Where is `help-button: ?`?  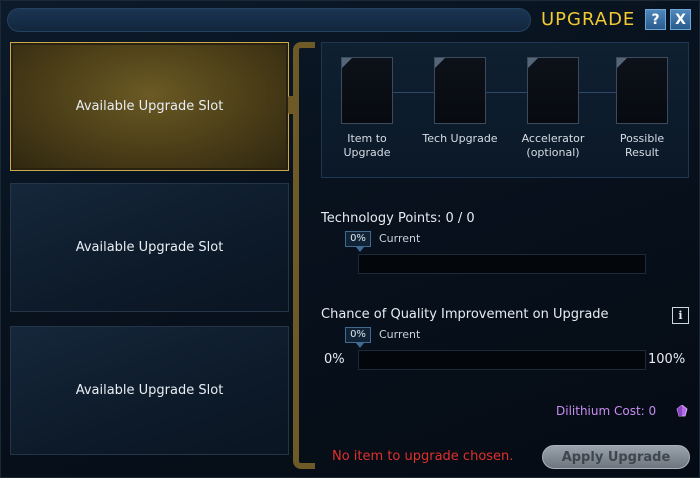 help-button: ? is located at coordinates (655, 19).